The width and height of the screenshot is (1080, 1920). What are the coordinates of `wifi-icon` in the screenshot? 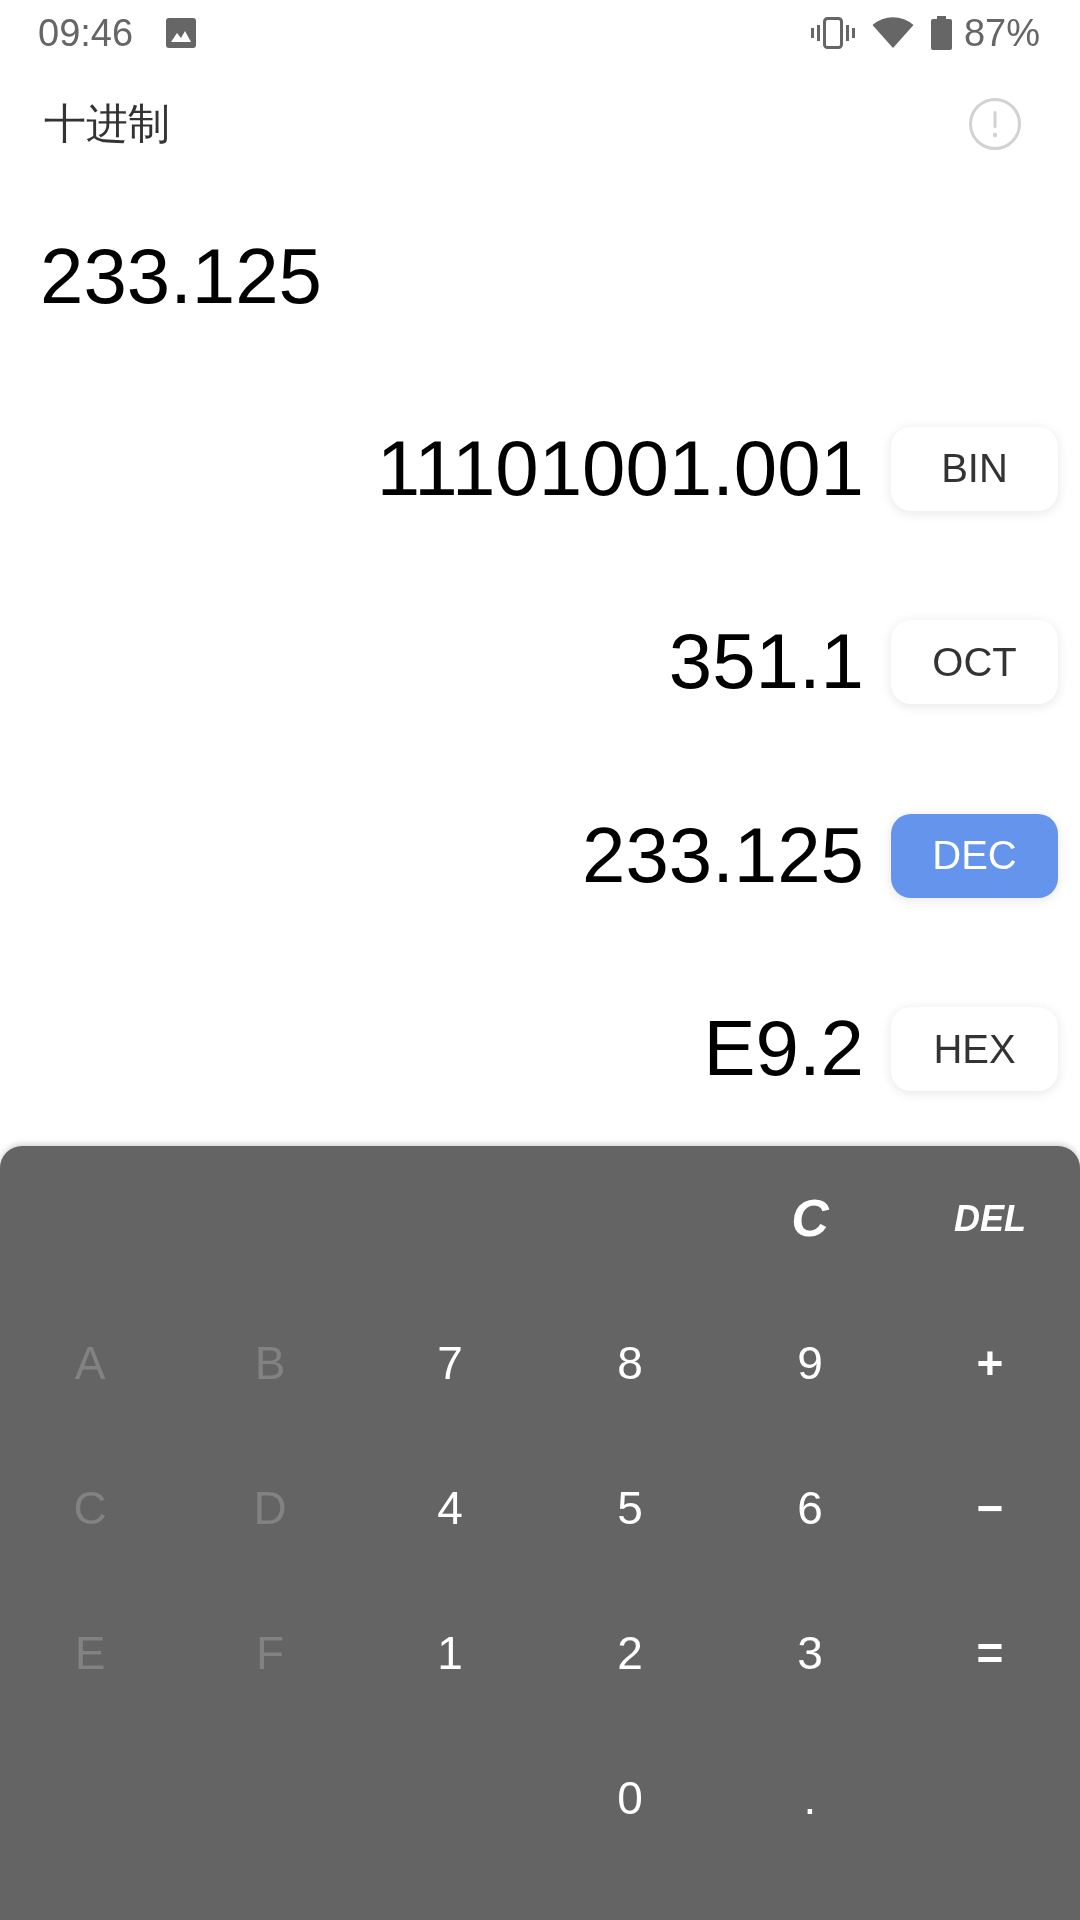 It's located at (892, 33).